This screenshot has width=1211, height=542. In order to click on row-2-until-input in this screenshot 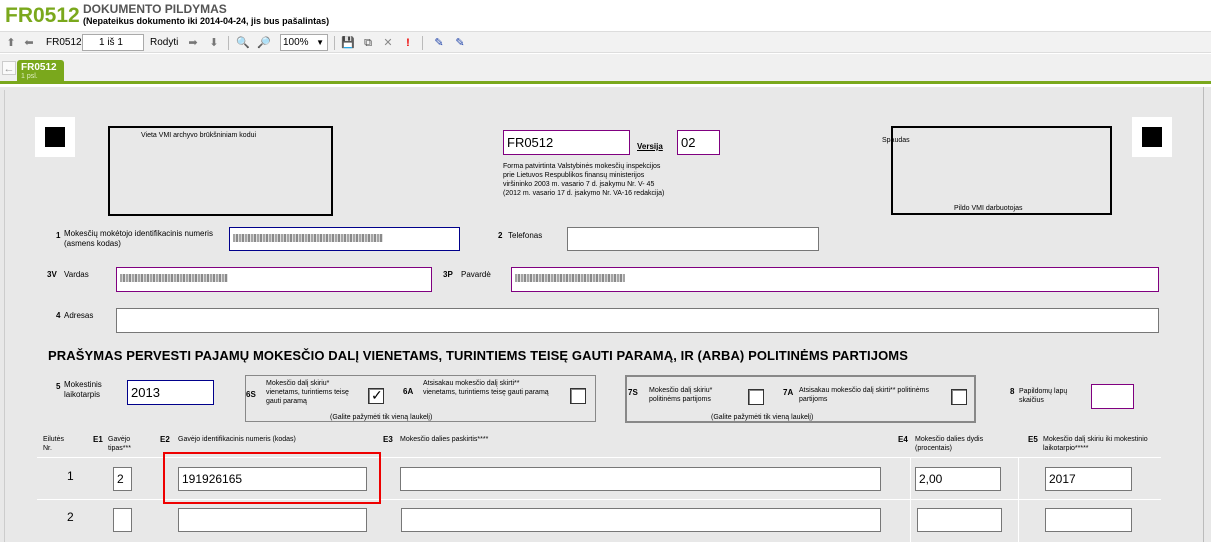, I will do `click(1088, 520)`.